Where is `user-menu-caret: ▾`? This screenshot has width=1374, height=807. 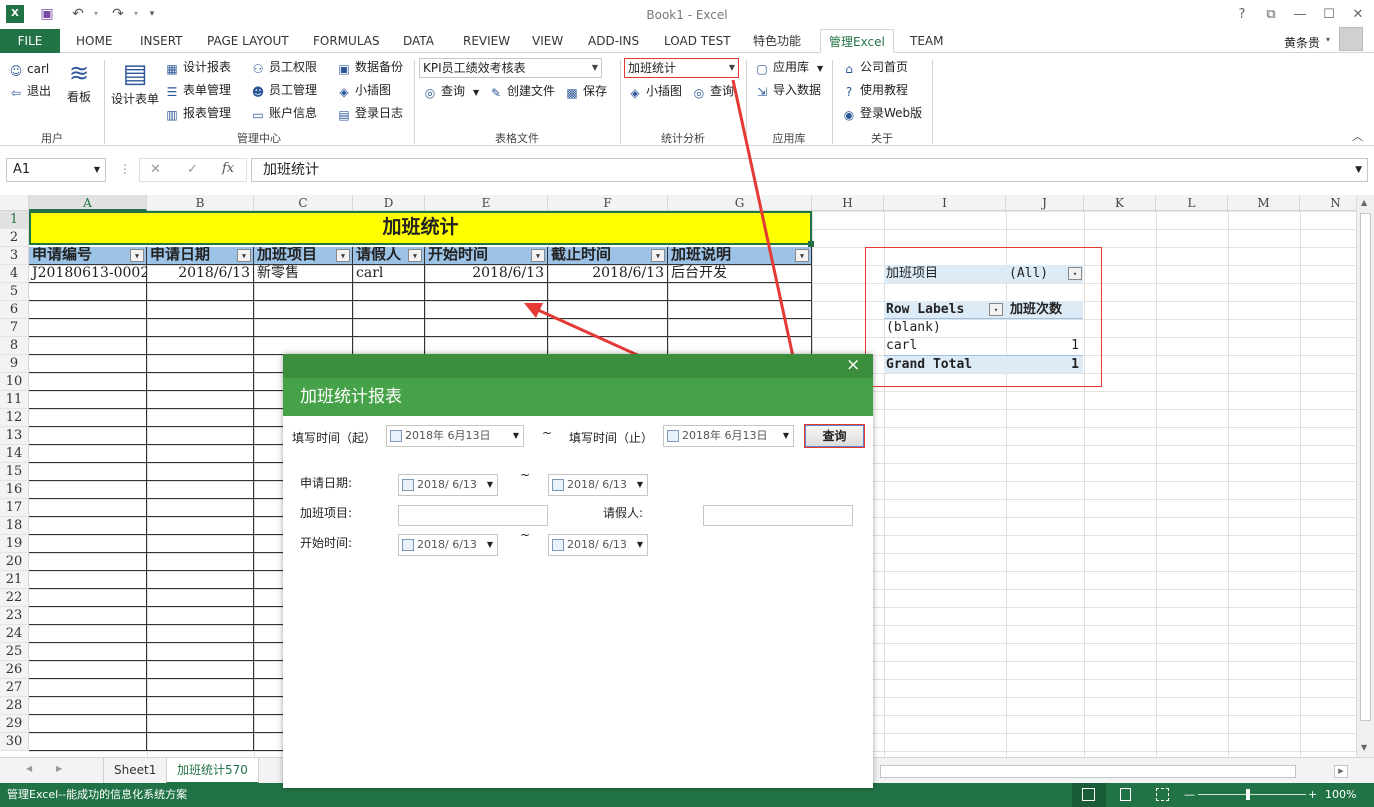 user-menu-caret: ▾ is located at coordinates (1328, 39).